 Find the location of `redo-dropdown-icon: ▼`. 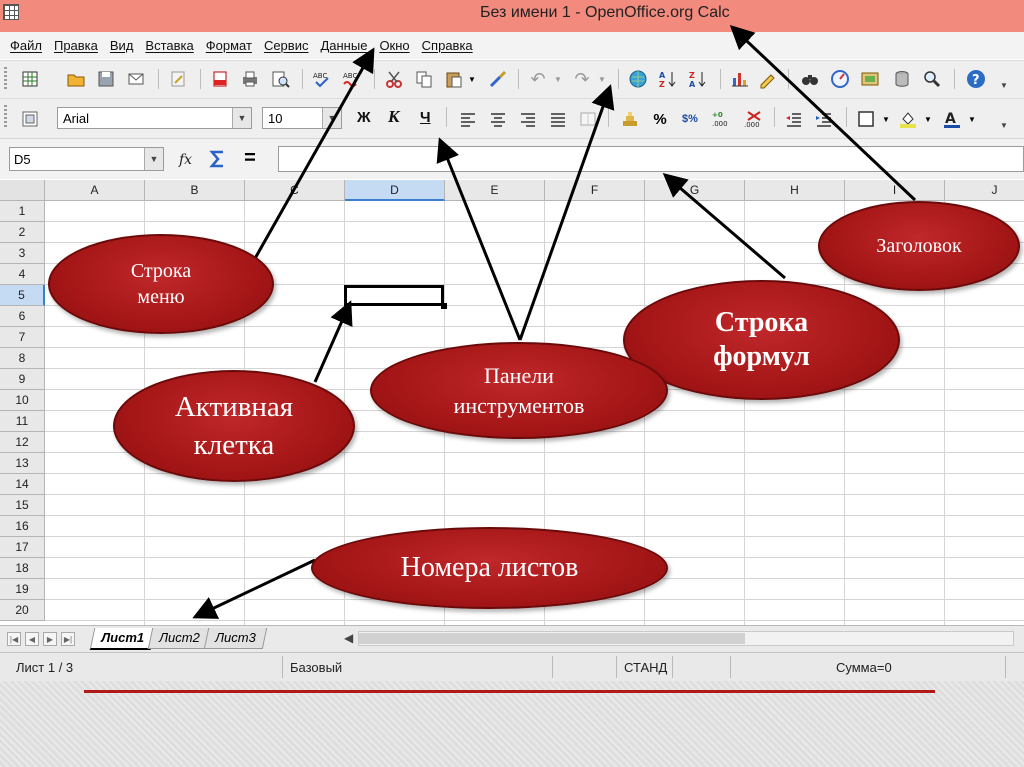

redo-dropdown-icon: ▼ is located at coordinates (602, 79).